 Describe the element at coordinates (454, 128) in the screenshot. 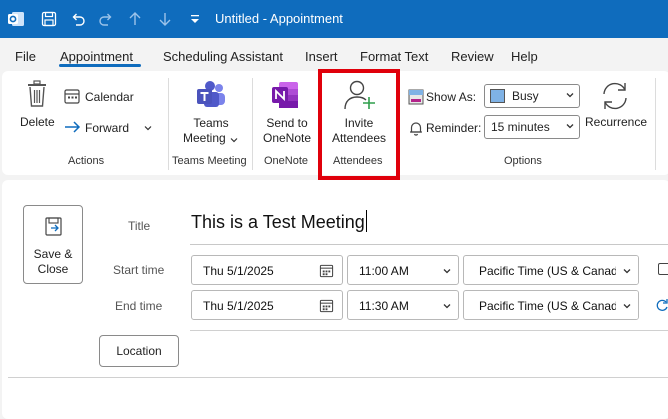

I see `reminder-label: Reminder:` at that location.